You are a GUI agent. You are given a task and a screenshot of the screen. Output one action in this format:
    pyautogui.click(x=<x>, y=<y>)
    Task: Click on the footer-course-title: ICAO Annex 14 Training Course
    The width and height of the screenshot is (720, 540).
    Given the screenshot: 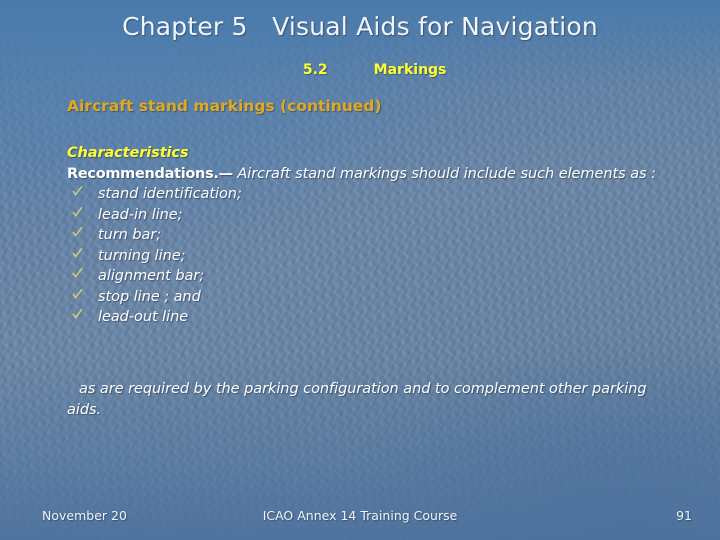 What is the action you would take?
    pyautogui.click(x=360, y=515)
    